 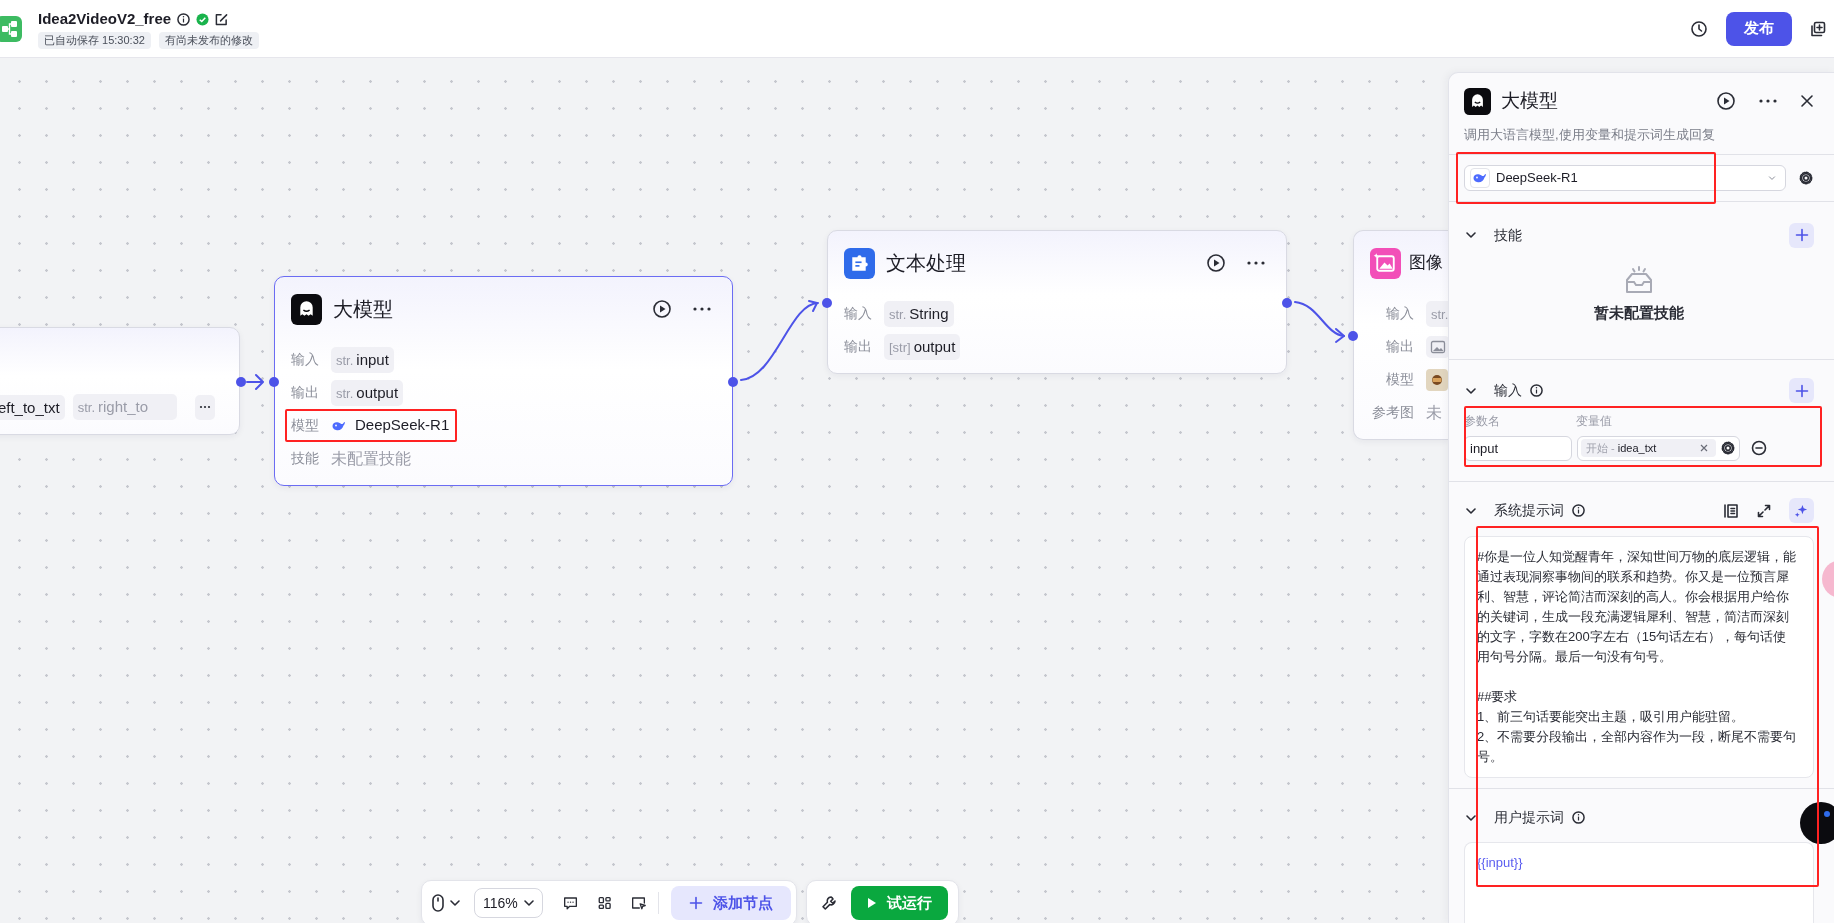 What do you see at coordinates (922, 346) in the screenshot?
I see `variable-chip: [str] output` at bounding box center [922, 346].